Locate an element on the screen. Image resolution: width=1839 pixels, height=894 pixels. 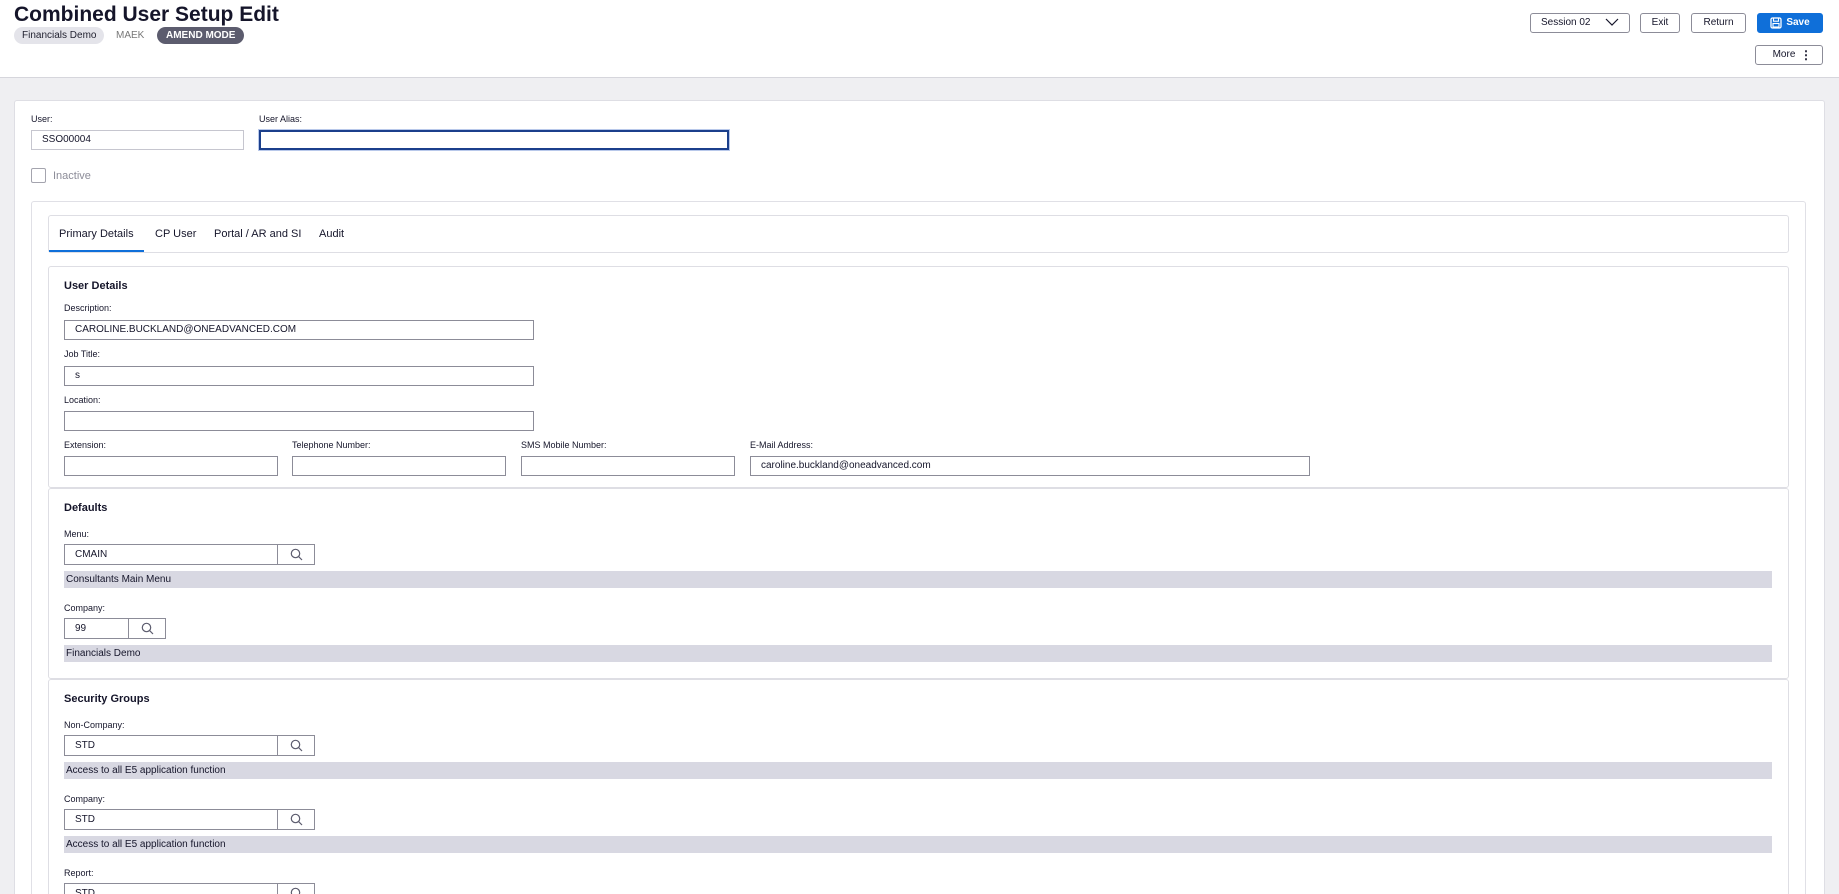
report-lookup: STD is located at coordinates (189, 888).